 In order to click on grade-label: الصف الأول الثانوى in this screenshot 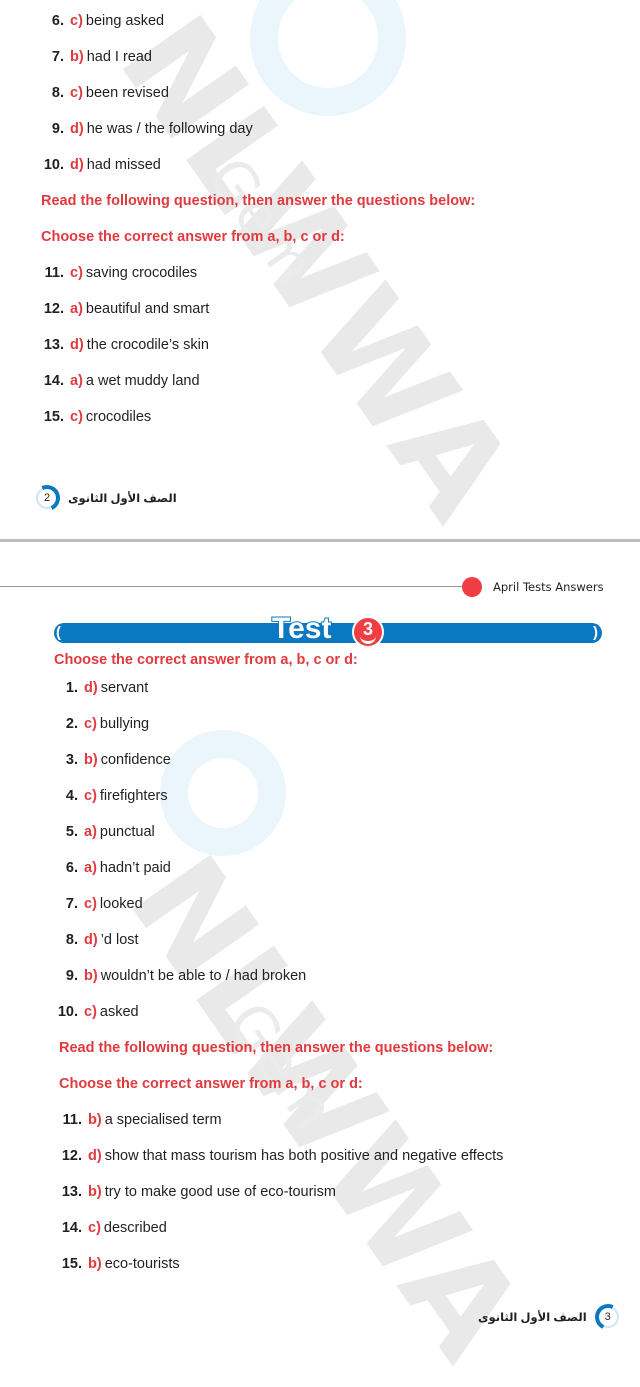, I will do `click(532, 1318)`.